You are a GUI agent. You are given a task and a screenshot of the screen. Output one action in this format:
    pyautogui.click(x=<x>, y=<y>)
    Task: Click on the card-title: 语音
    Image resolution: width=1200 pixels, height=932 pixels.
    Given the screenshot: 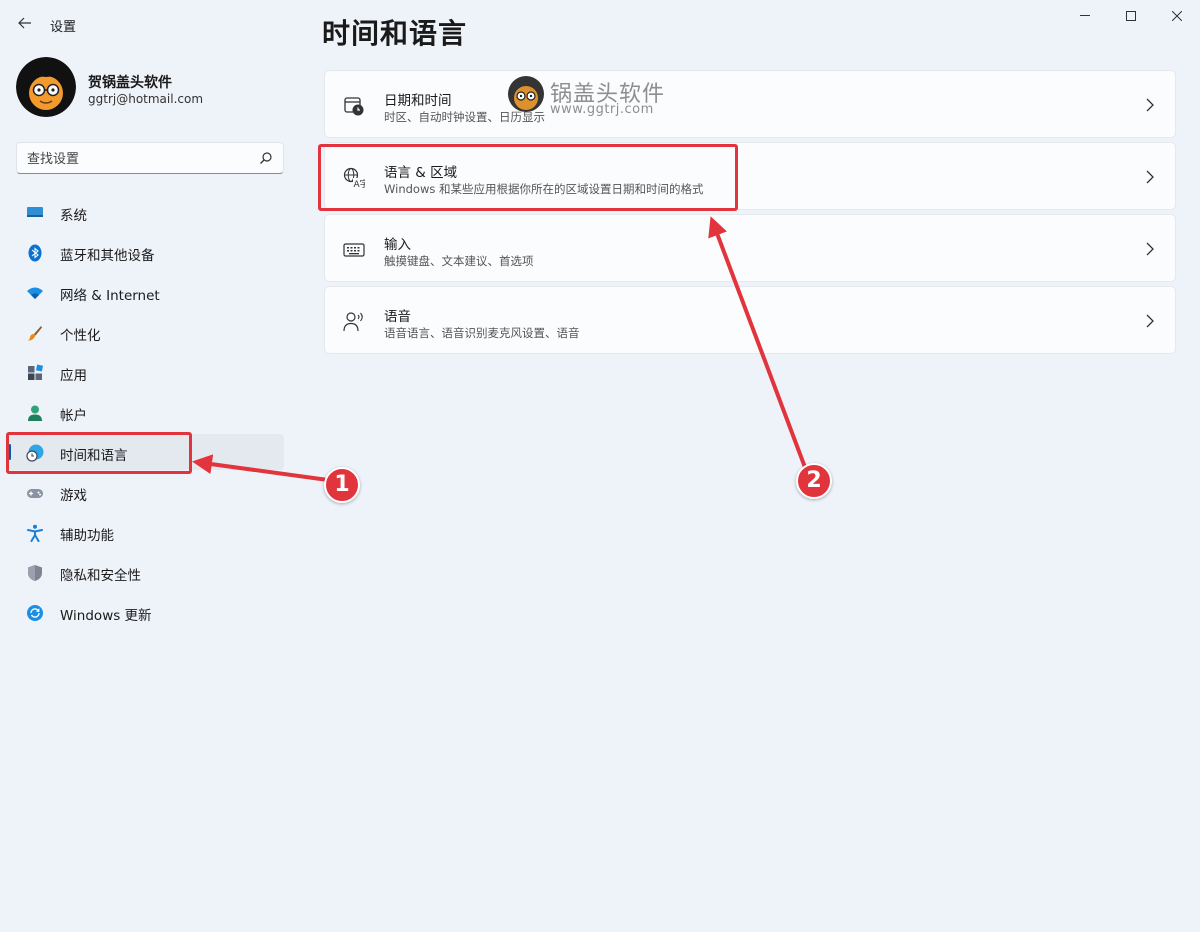 What is the action you would take?
    pyautogui.click(x=397, y=317)
    